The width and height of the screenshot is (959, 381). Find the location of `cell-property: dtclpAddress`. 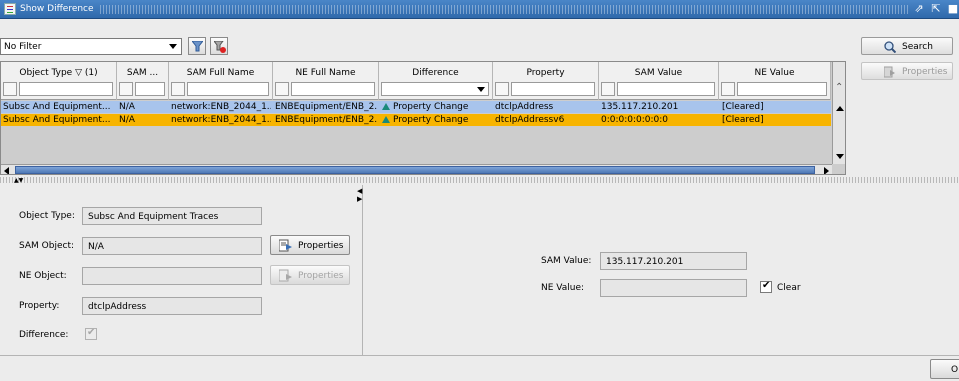

cell-property: dtclpAddress is located at coordinates (524, 107).